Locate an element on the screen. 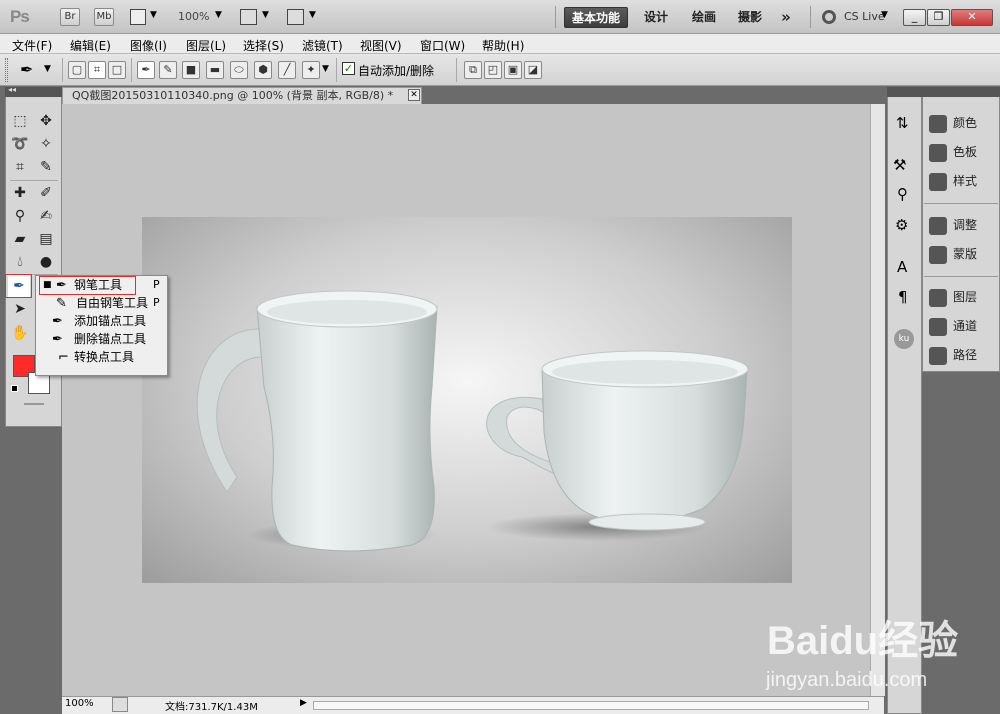  path-combine-icon: ⧉ is located at coordinates (473, 70).